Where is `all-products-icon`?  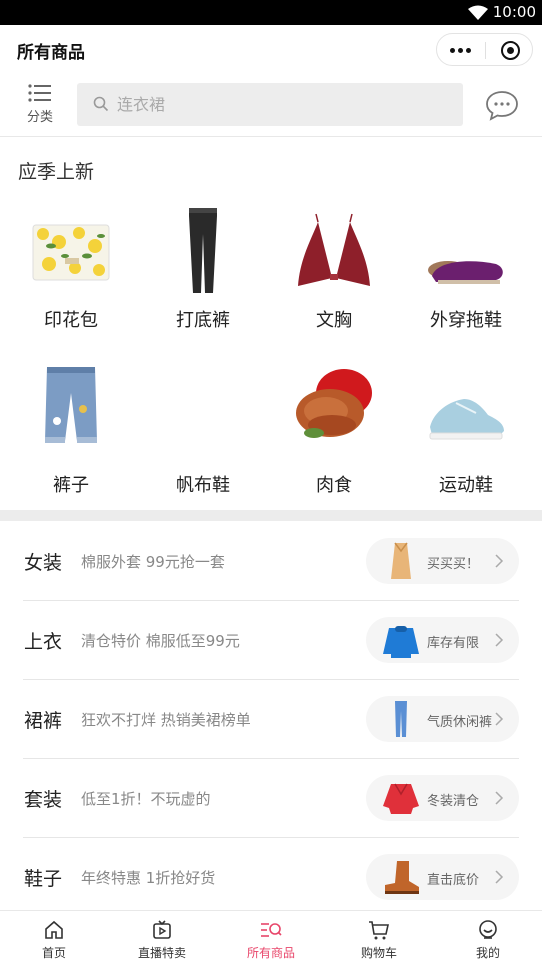
all-products-icon is located at coordinates (271, 930).